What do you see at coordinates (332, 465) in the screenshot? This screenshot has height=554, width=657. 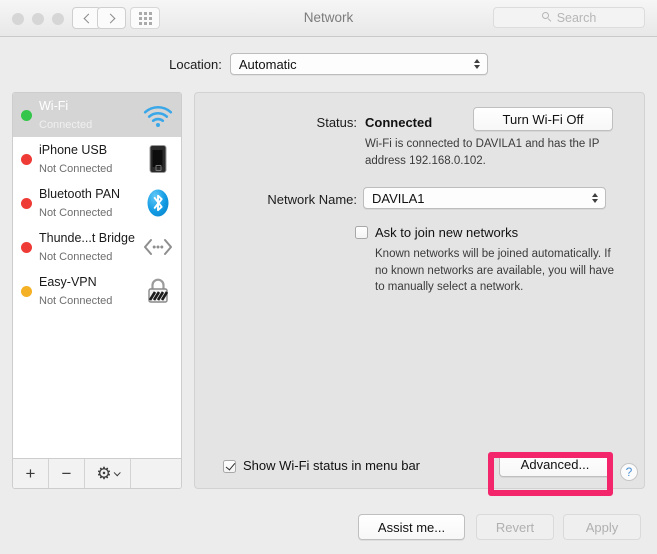 I see `show-wifi-status-label: Show Wi-Fi status in menu bar` at bounding box center [332, 465].